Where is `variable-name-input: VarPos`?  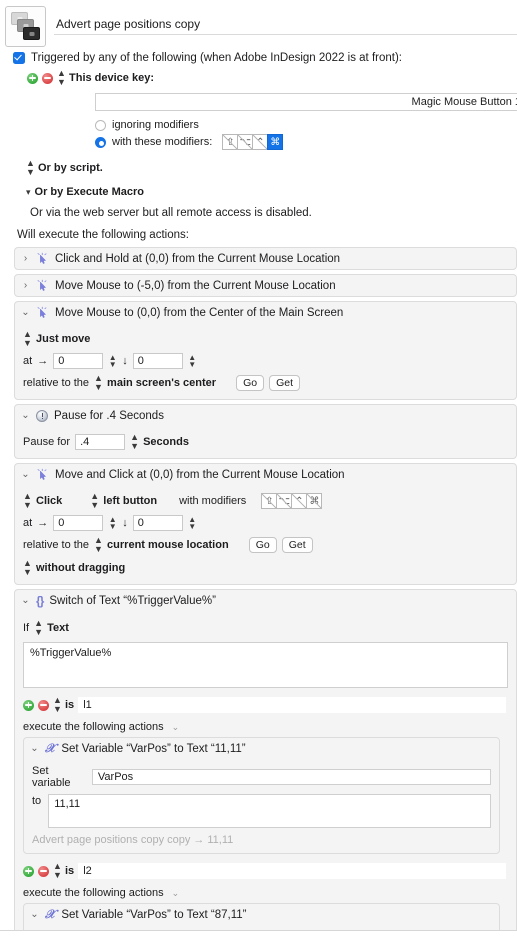 variable-name-input: VarPos is located at coordinates (291, 777).